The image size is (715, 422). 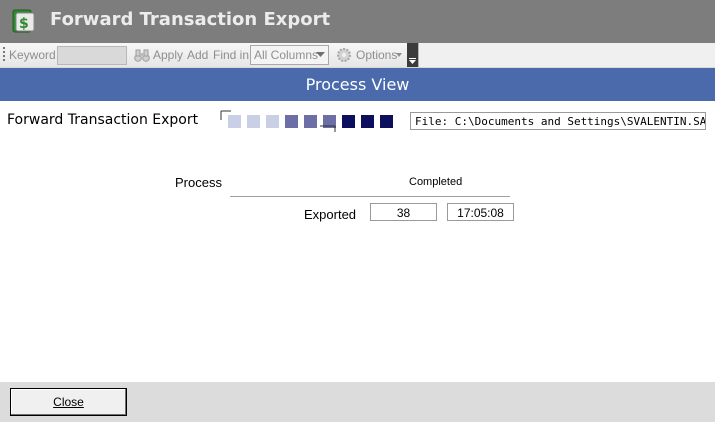 I want to click on find-in-select: All Columns, so click(x=289, y=55).